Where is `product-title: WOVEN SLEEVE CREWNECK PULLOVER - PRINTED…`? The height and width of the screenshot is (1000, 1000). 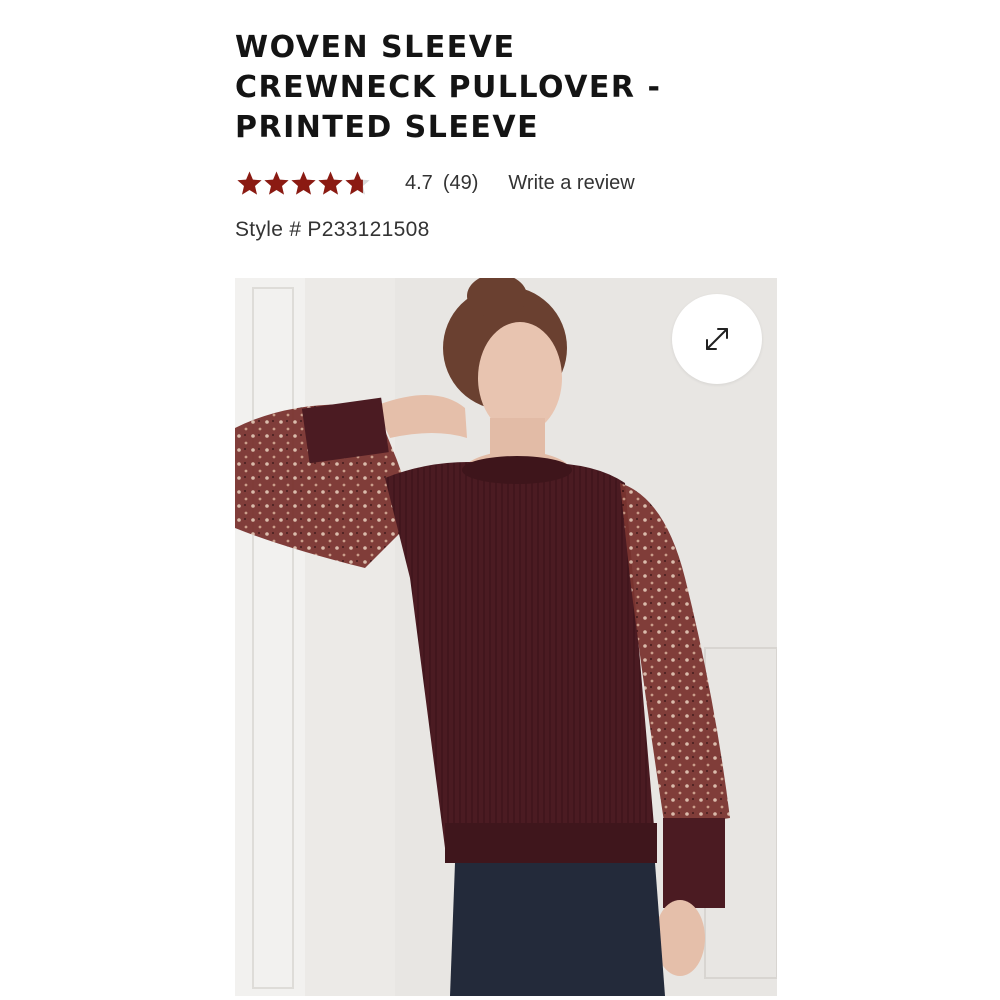 product-title: WOVEN SLEEVE CREWNECK PULLOVER - PRINTED… is located at coordinates (515, 88).